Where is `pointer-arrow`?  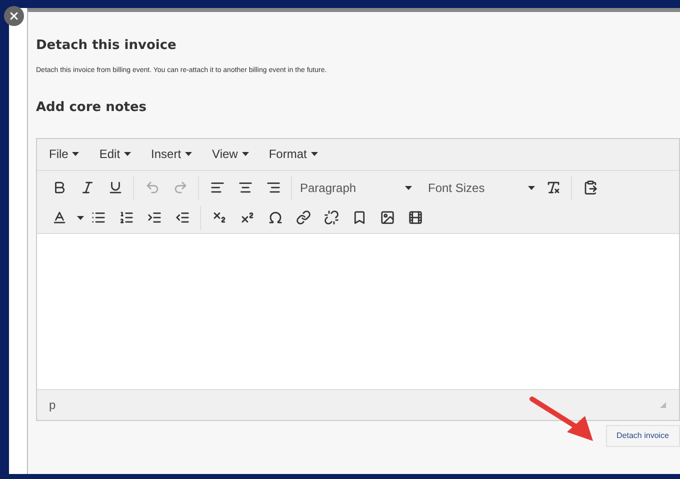
pointer-arrow is located at coordinates (562, 420).